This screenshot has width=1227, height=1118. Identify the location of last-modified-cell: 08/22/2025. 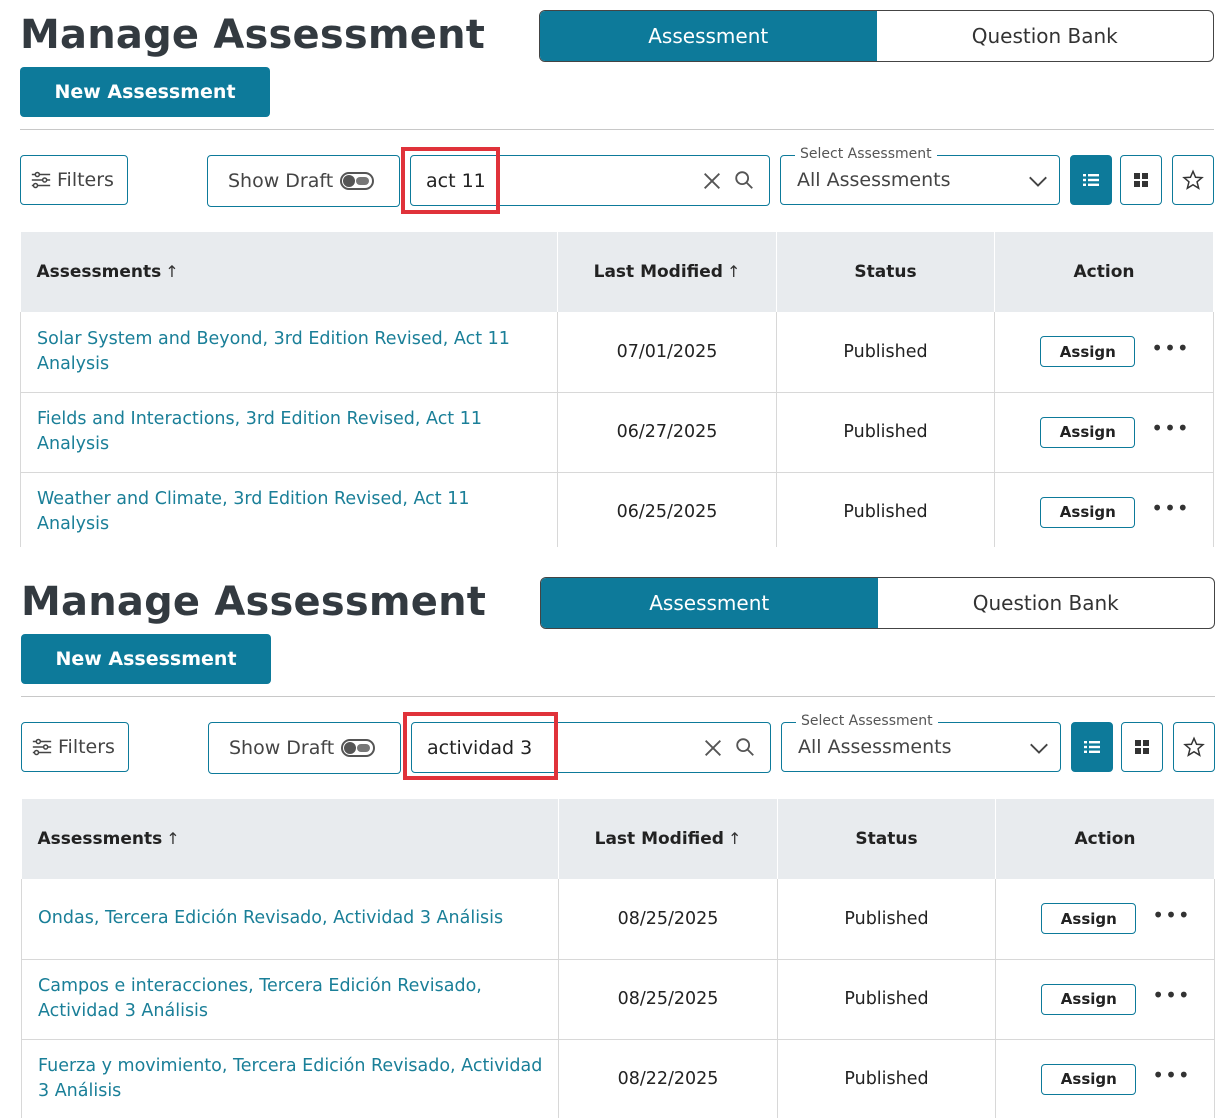
(668, 1078).